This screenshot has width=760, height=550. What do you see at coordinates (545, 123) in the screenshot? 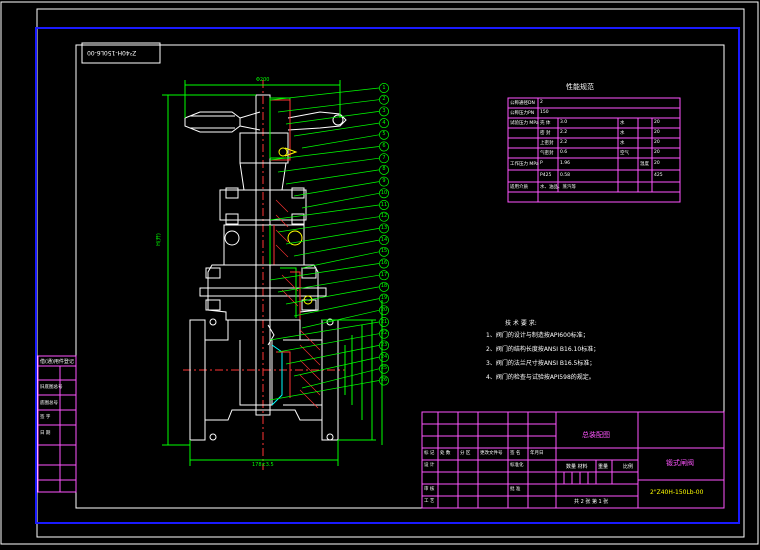
I see `perf-table-cell: 壳 体` at bounding box center [545, 123].